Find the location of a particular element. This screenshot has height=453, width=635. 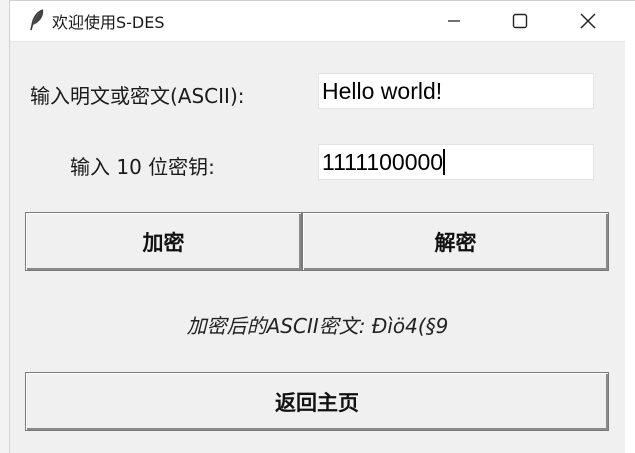

maximize-icon is located at coordinates (520, 21).